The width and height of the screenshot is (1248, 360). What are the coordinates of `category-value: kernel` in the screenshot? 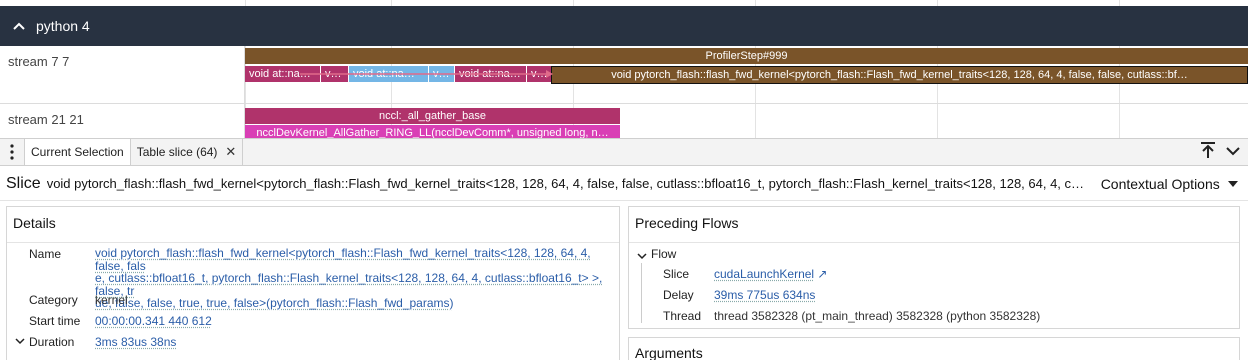 It's located at (111, 300).